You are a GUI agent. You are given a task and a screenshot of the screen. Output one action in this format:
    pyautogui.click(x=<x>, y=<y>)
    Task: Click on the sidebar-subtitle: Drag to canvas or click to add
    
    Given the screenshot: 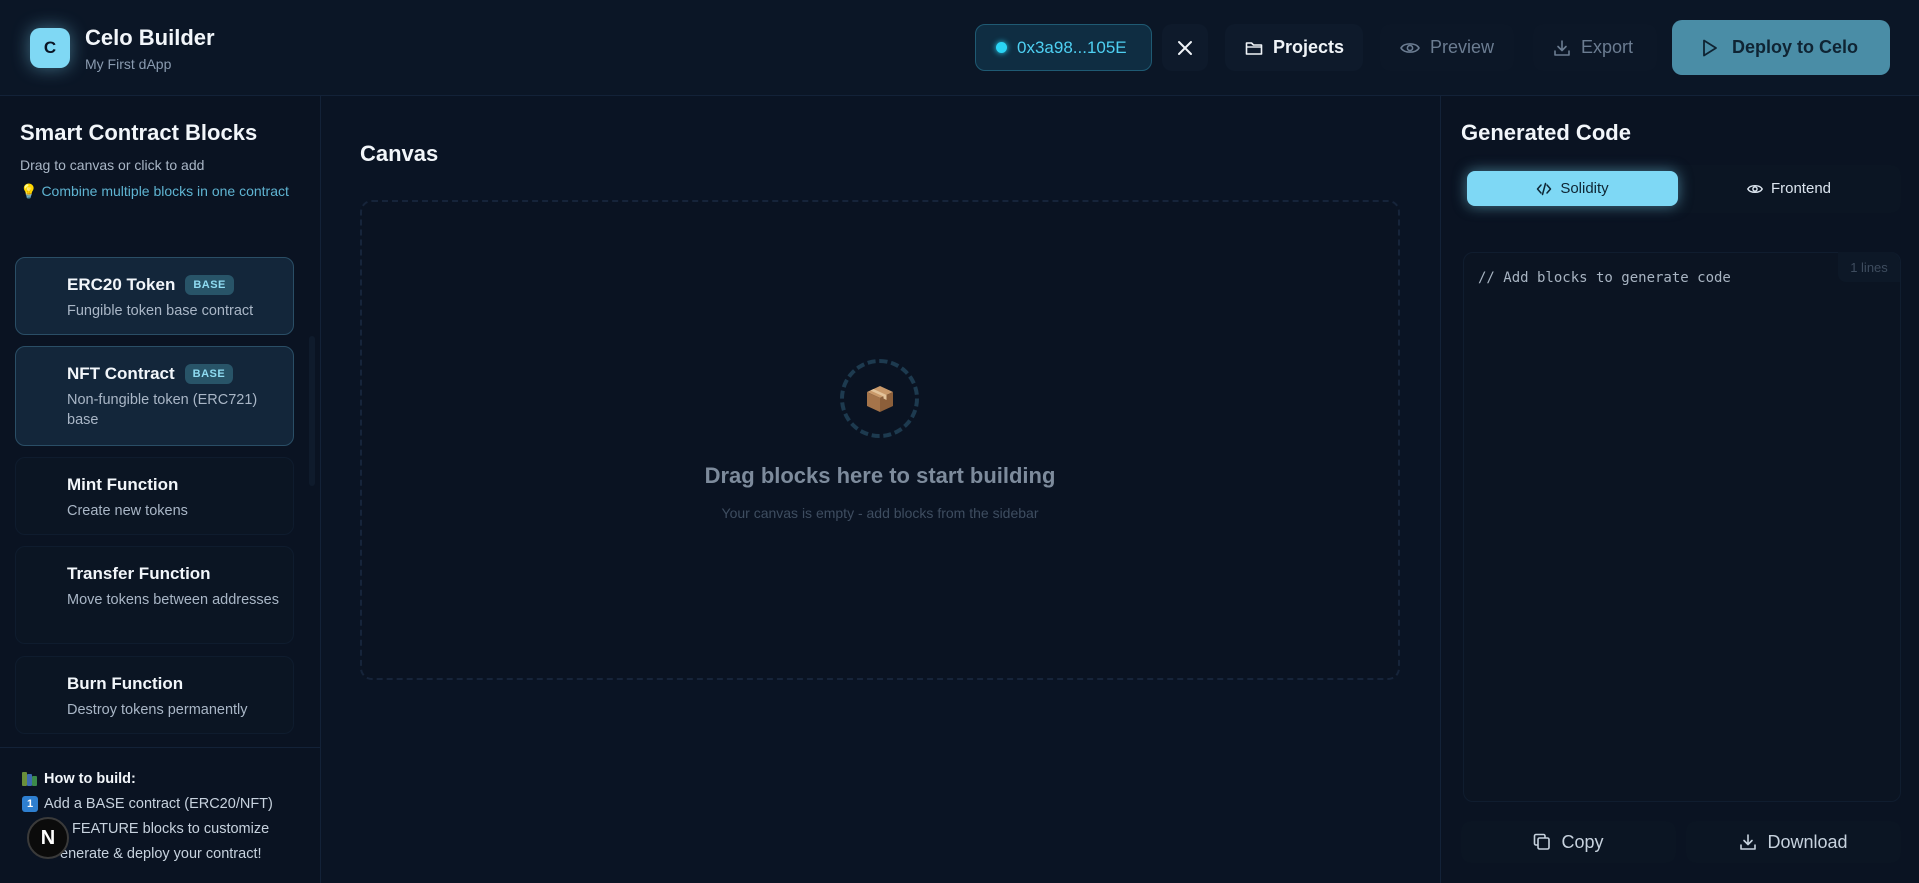 What is the action you would take?
    pyautogui.click(x=112, y=165)
    